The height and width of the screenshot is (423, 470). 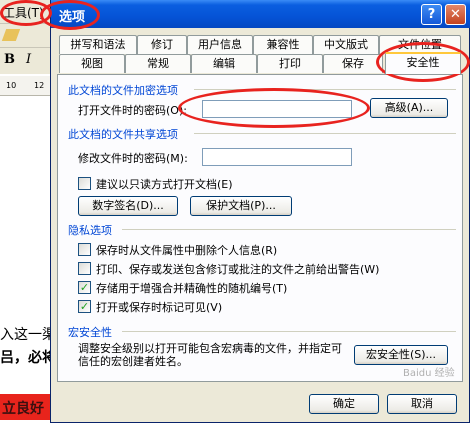 What do you see at coordinates (260, 14) in the screenshot?
I see `dialog-titlebar: 选项 ? ✕` at bounding box center [260, 14].